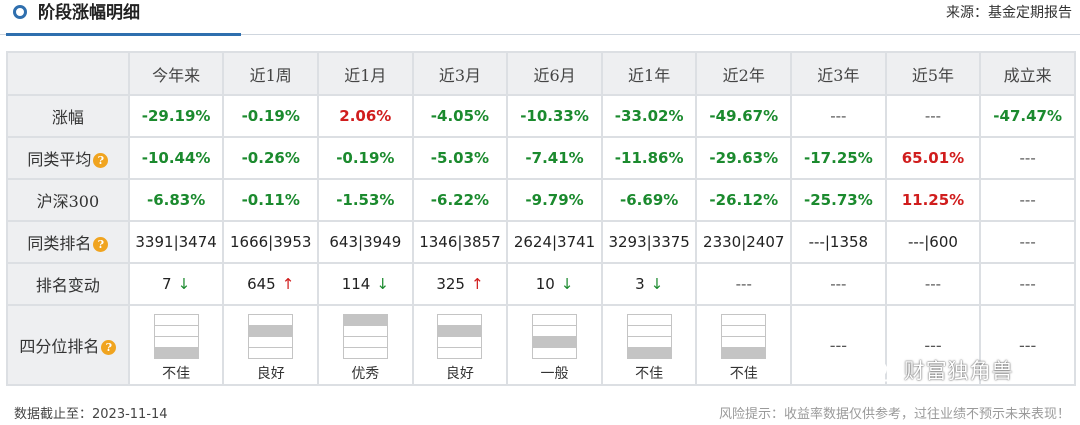 Image resolution: width=1080 pixels, height=425 pixels. I want to click on data-date-note: 数据截止至：2023-11-14, so click(91, 414).